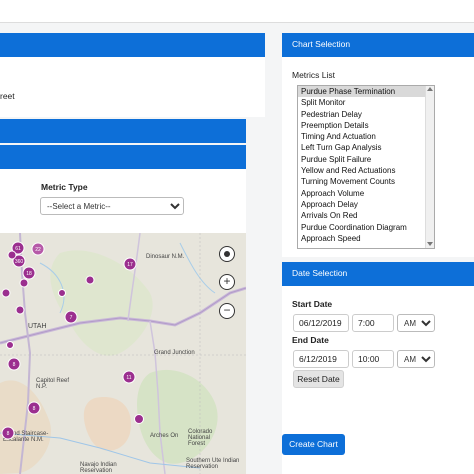  I want to click on start-date-label: Start Date, so click(312, 304).